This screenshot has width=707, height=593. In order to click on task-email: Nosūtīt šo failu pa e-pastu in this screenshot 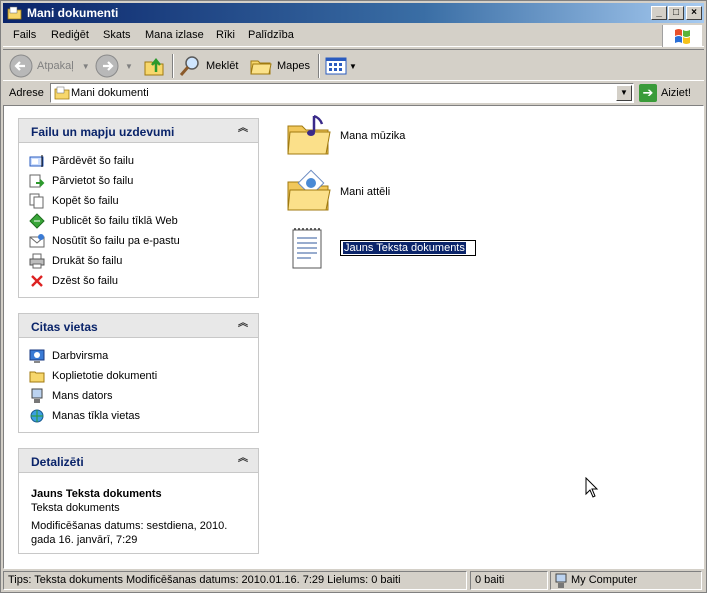, I will do `click(143, 241)`.